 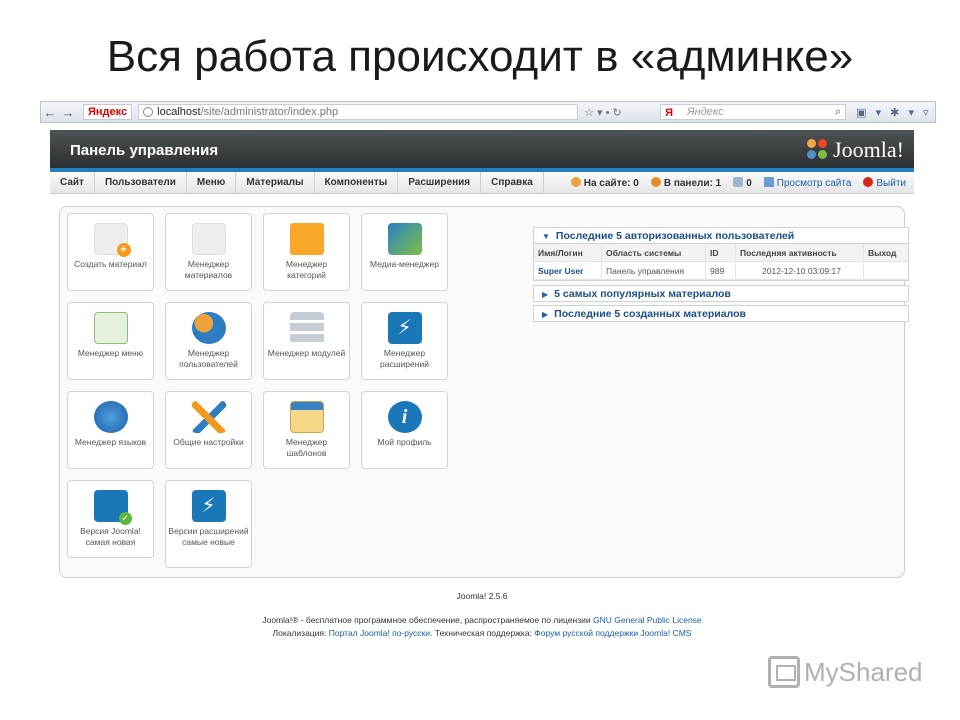 I want to click on on-site-count: На сайте: 0, so click(x=604, y=183).